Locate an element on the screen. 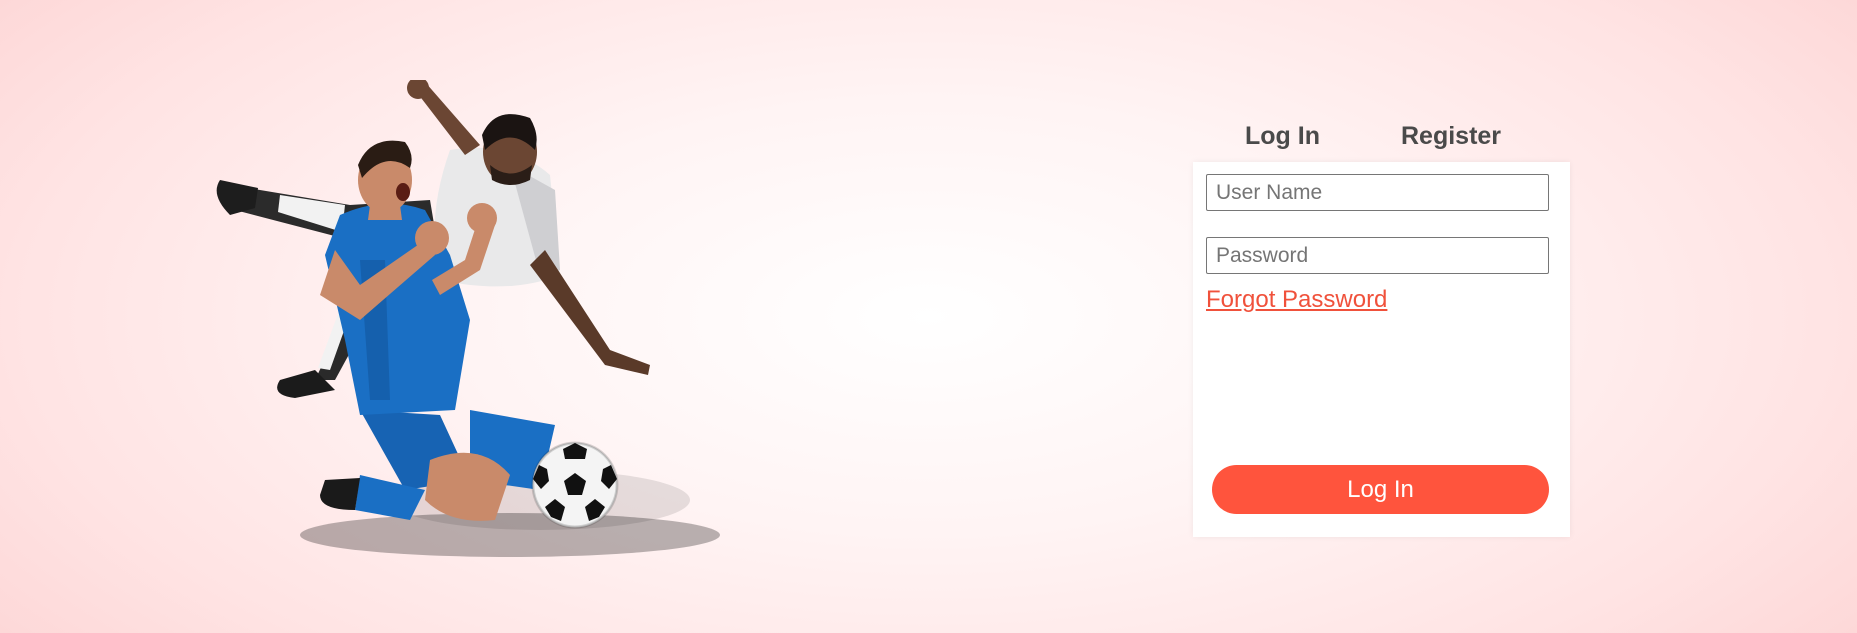 The width and height of the screenshot is (1857, 633). auth-container: Log In Register Forgot Password Log In is located at coordinates (1381, 325).